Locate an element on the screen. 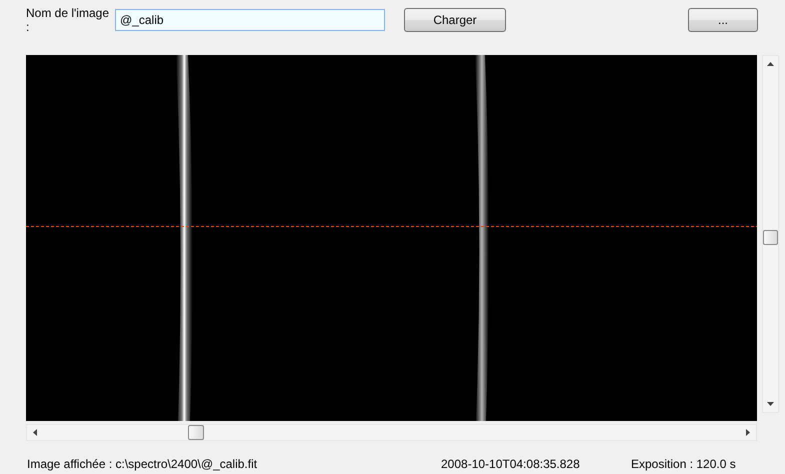 This screenshot has width=785, height=474. up-arrow-icon is located at coordinates (770, 64).